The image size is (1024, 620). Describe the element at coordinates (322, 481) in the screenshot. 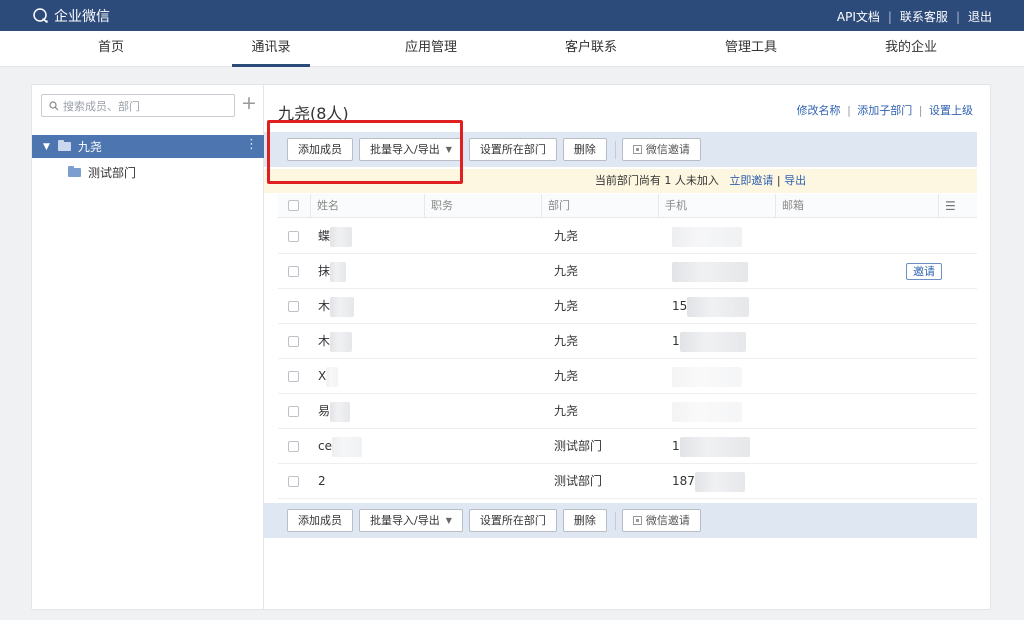

I see `member-name: 2` at that location.